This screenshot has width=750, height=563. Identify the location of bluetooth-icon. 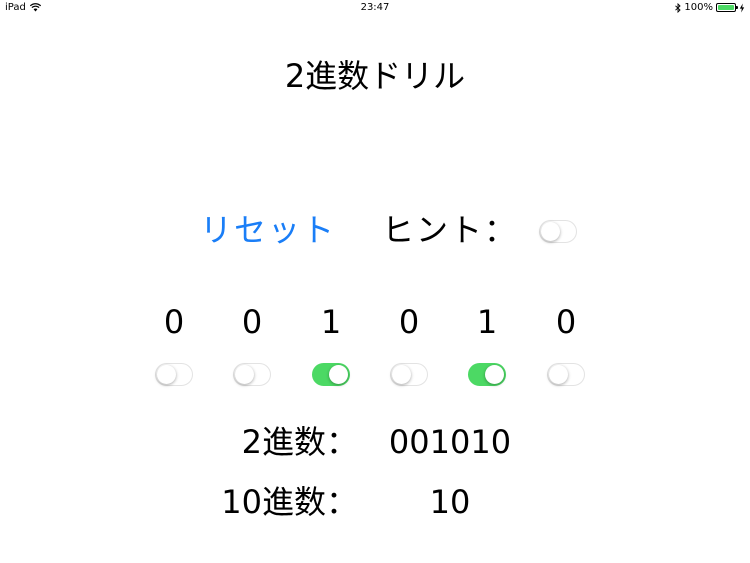
(678, 7).